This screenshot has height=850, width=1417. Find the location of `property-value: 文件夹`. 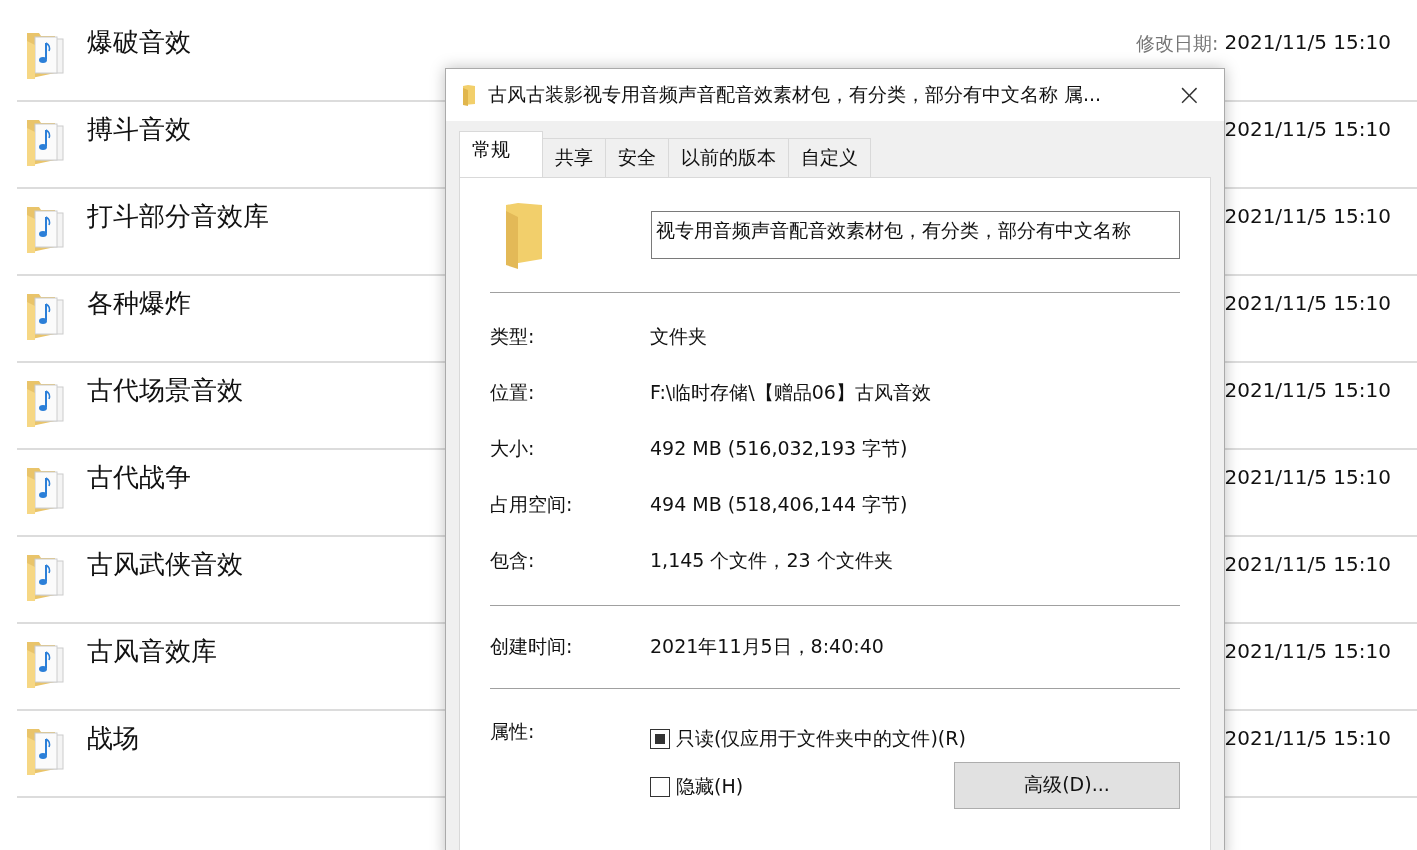

property-value: 文件夹 is located at coordinates (678, 336).